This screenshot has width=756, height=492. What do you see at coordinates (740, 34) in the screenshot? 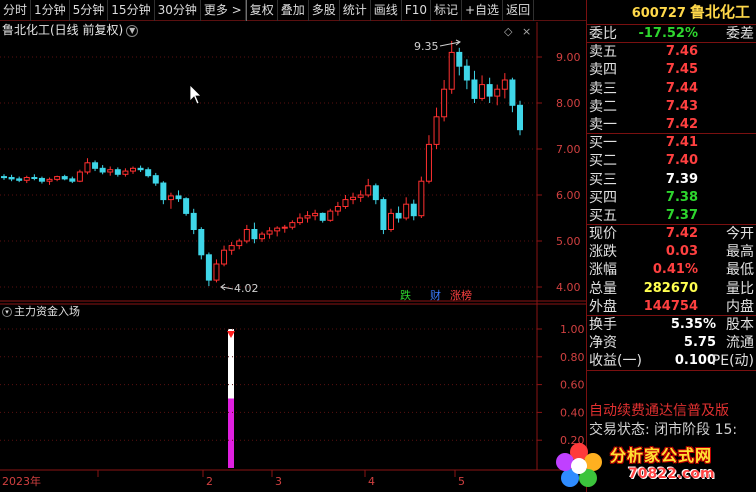
I see `weicha-label: 委差` at bounding box center [740, 34].